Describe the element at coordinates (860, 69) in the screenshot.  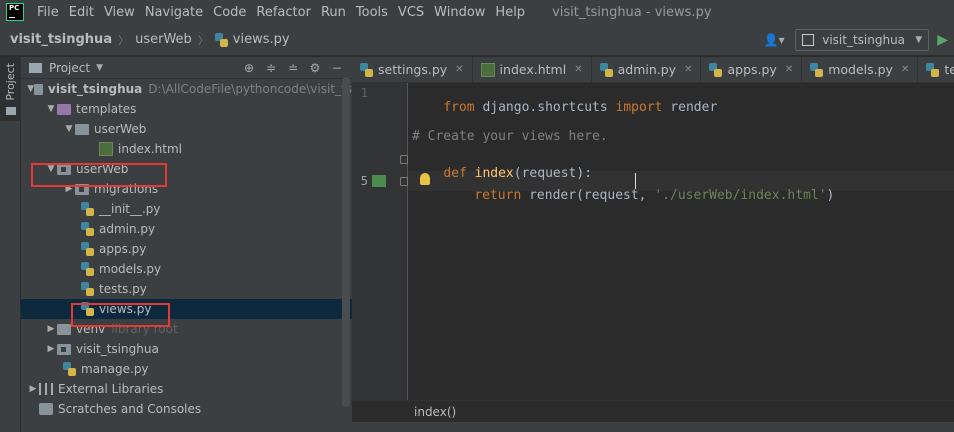
I see `tab-models-py: models.py ✕` at that location.